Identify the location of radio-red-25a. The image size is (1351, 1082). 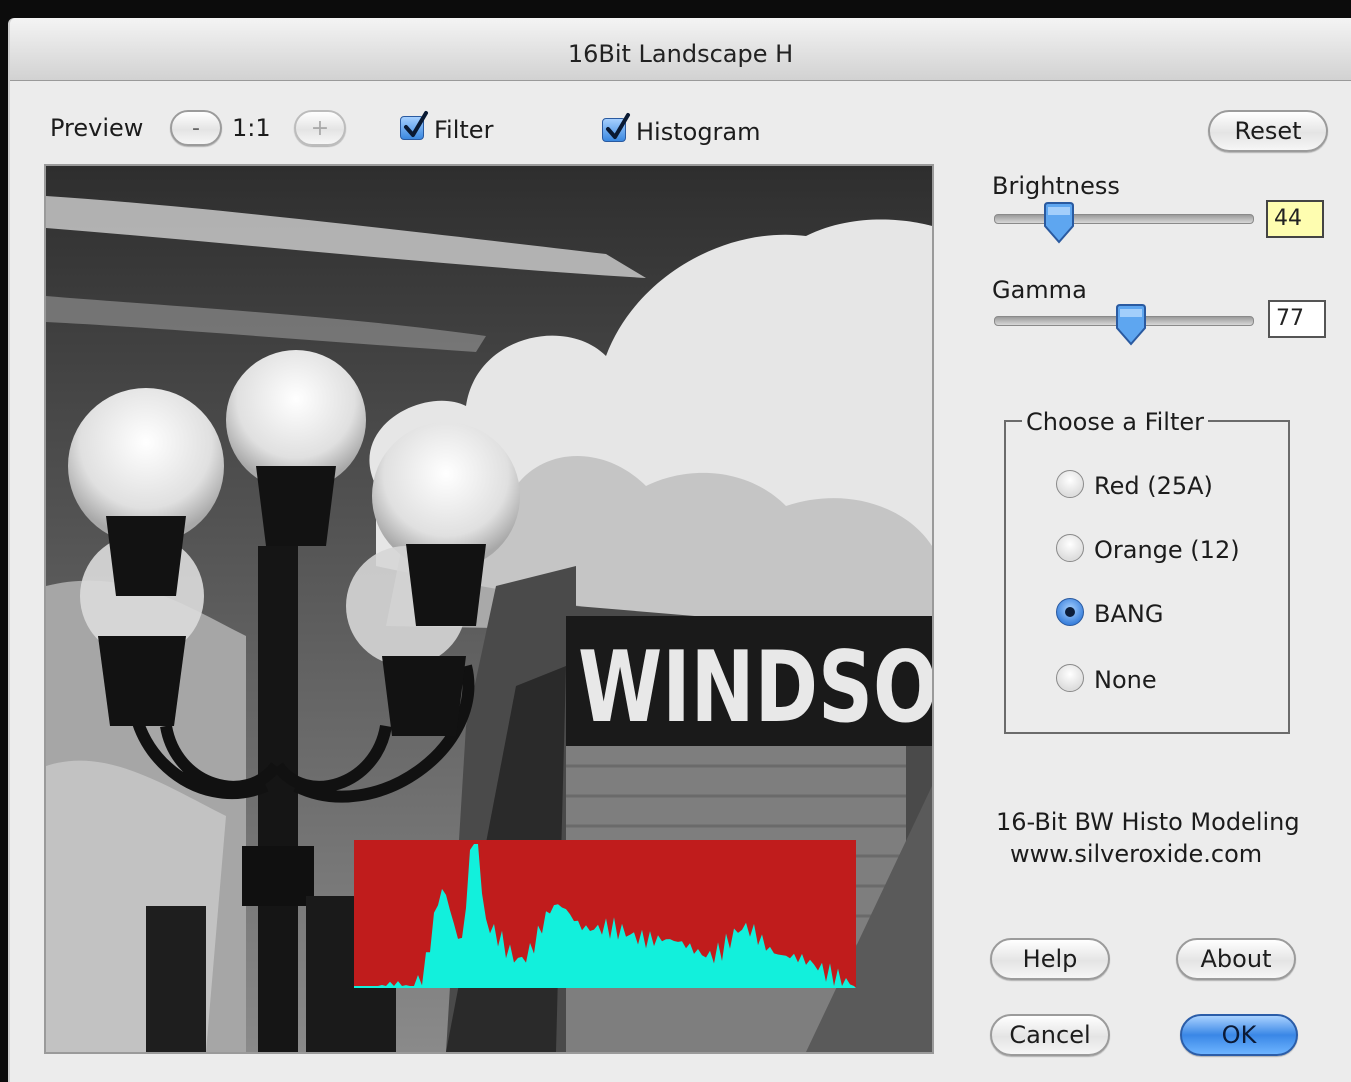
(1070, 484).